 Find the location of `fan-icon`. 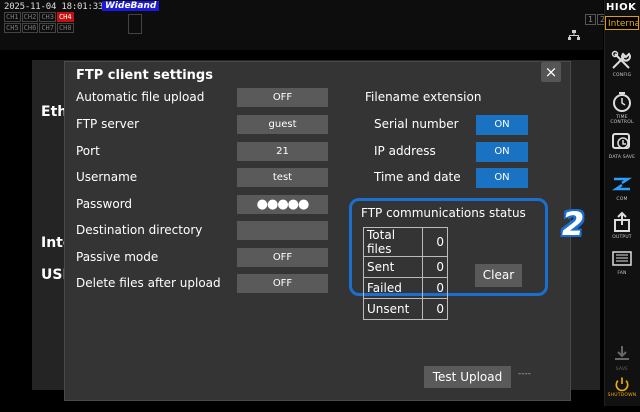

fan-icon is located at coordinates (622, 258).